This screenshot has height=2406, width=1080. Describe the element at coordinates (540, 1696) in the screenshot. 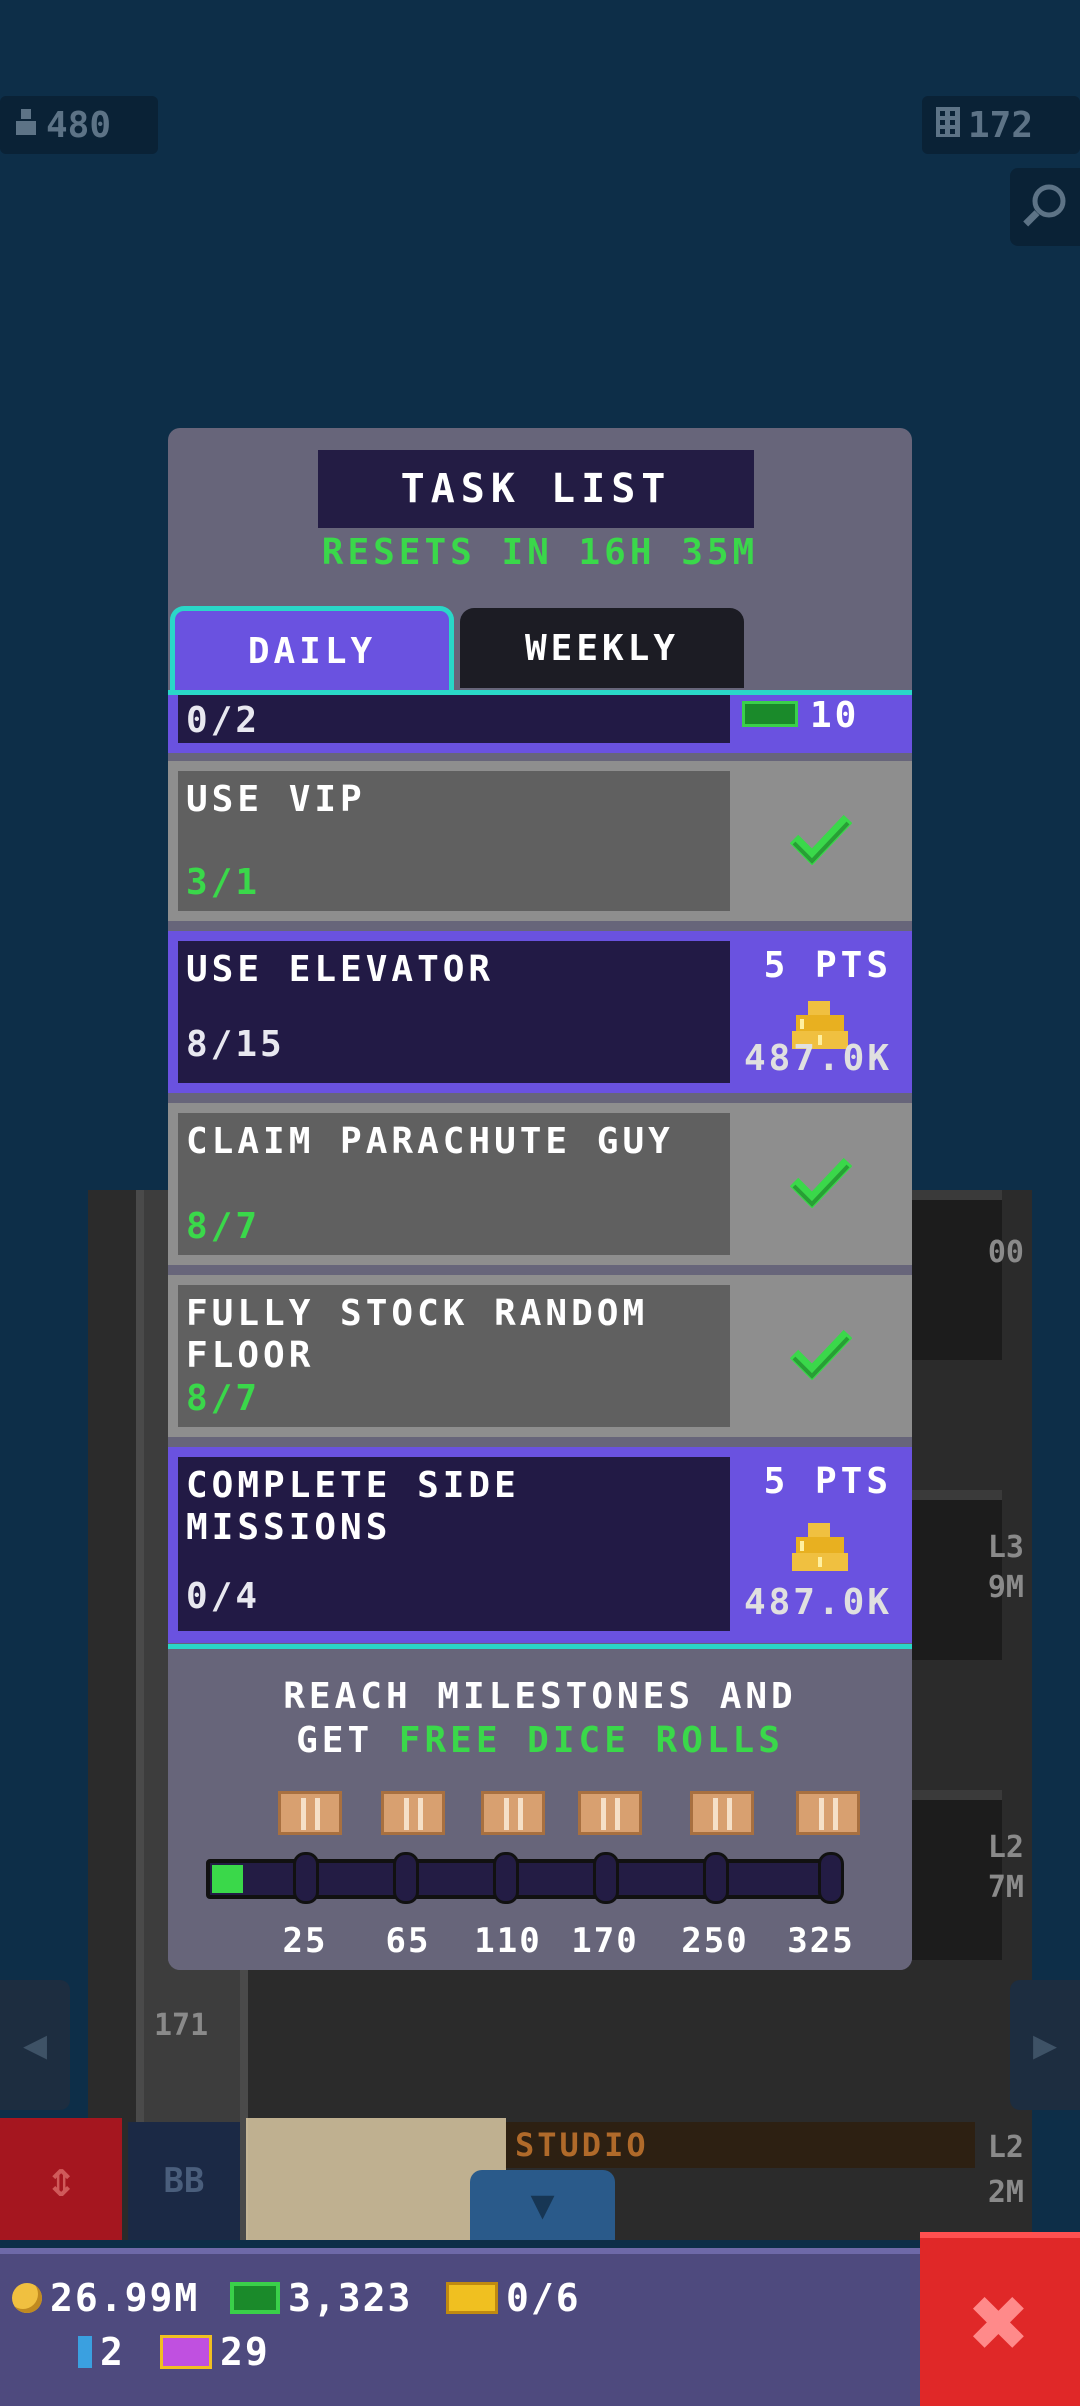

I see `milestones-line1: REACH MILESTONES AND` at that location.